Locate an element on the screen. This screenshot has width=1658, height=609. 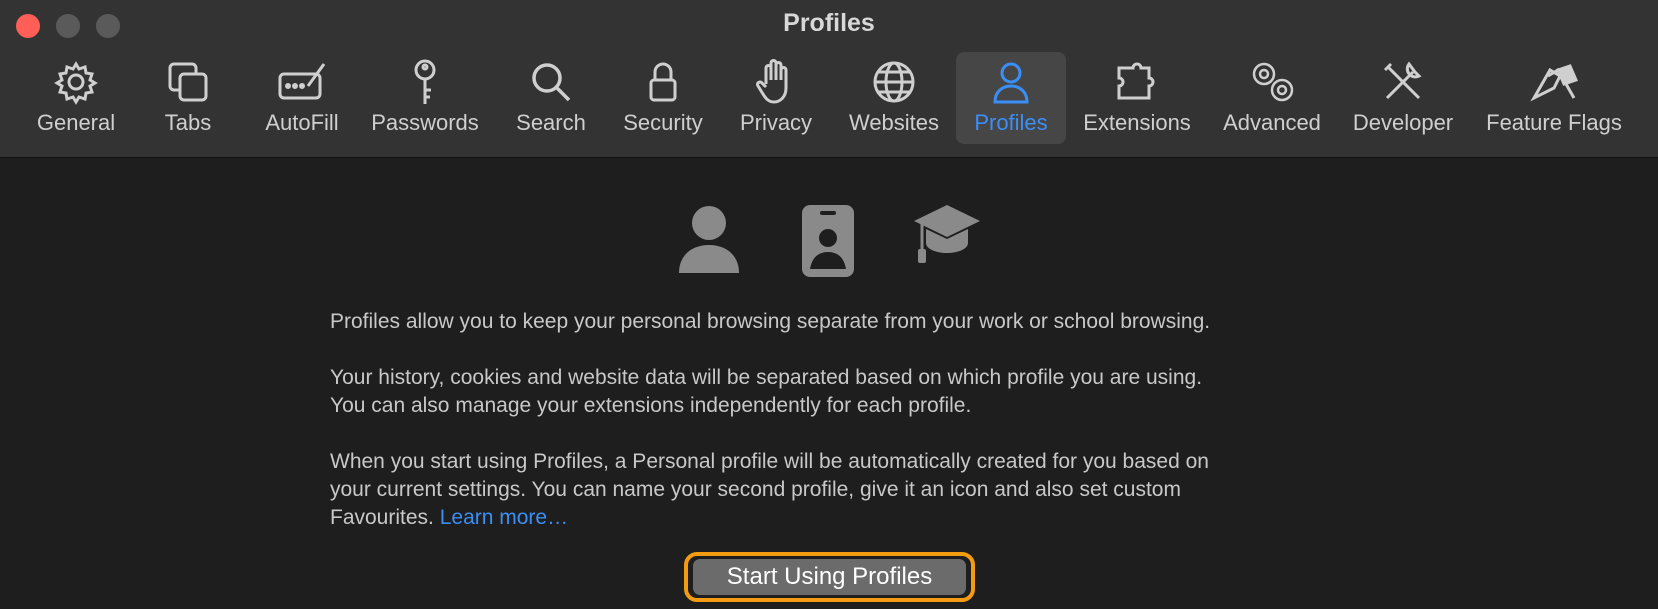
tab-profiles: Profiles is located at coordinates (1011, 98).